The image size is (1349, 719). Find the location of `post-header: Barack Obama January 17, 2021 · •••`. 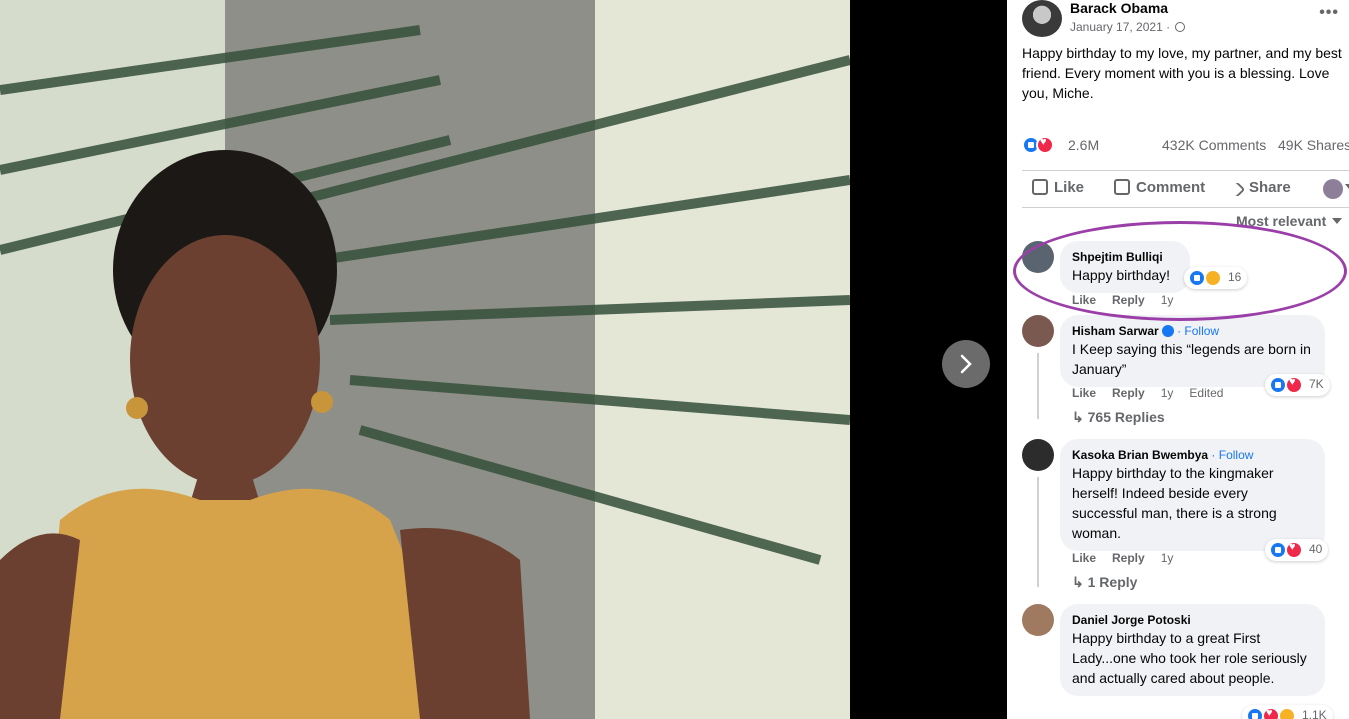

post-header: Barack Obama January 17, 2021 · ••• is located at coordinates (1184, 20).